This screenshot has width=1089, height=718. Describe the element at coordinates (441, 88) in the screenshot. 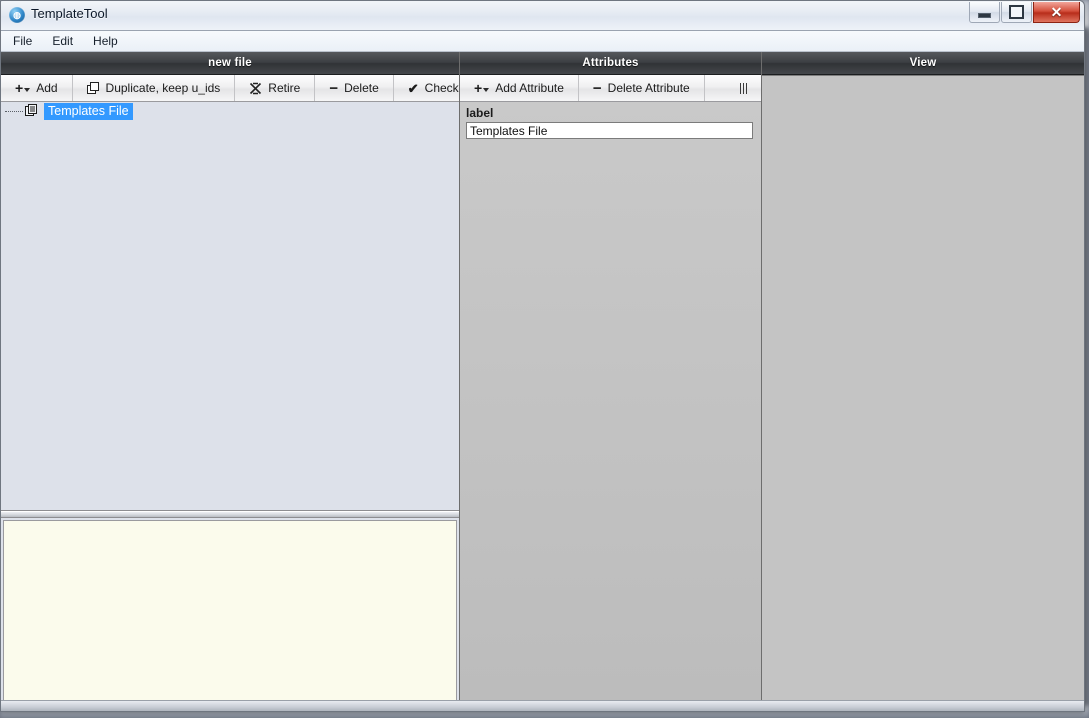

I see `check-button-label: Check L` at that location.